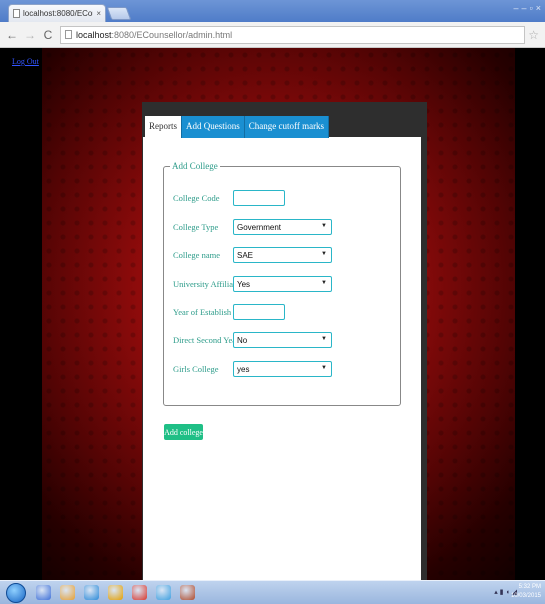 The image size is (545, 604). I want to click on minimize-icon: ‒, so click(516, 8).